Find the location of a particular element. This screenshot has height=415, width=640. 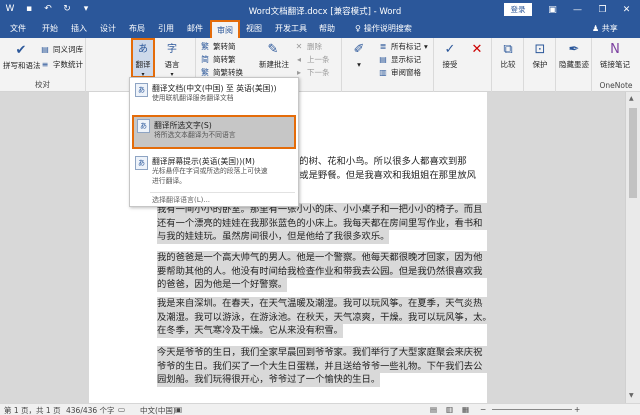

compare-button: ⧉ 比较 is located at coordinates (508, 55).